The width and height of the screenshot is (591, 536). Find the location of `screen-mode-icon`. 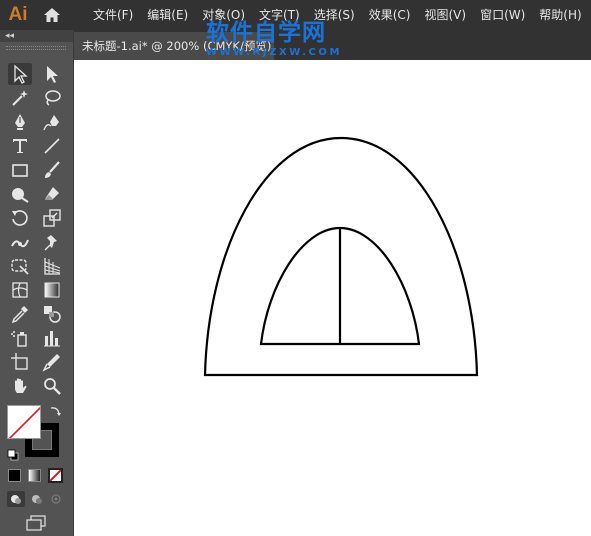

screen-mode-icon is located at coordinates (36, 523).